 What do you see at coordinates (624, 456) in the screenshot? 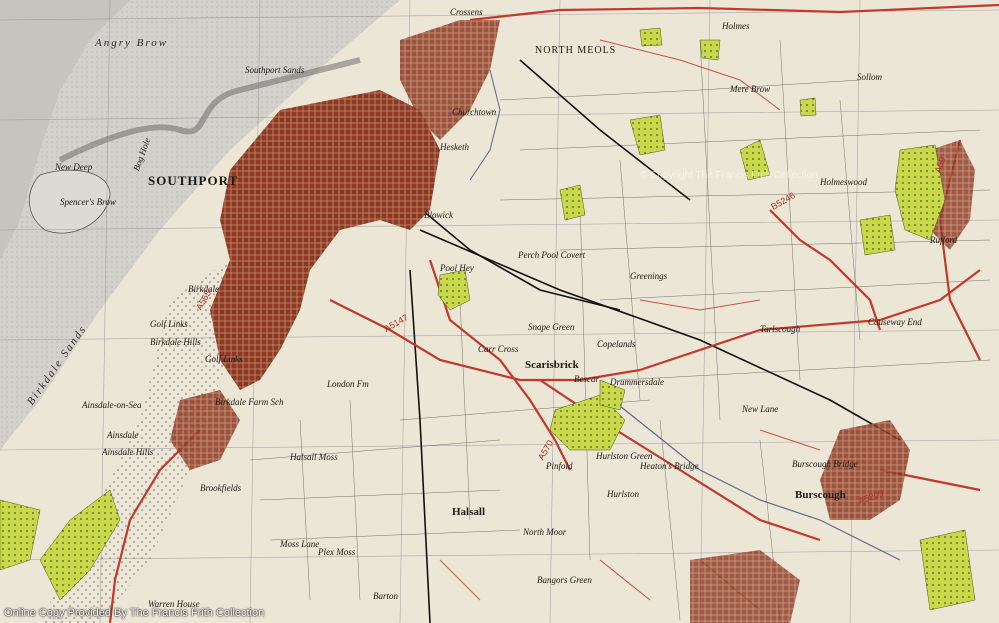
I see `label-hurlston-green: Hurlston Green` at bounding box center [624, 456].